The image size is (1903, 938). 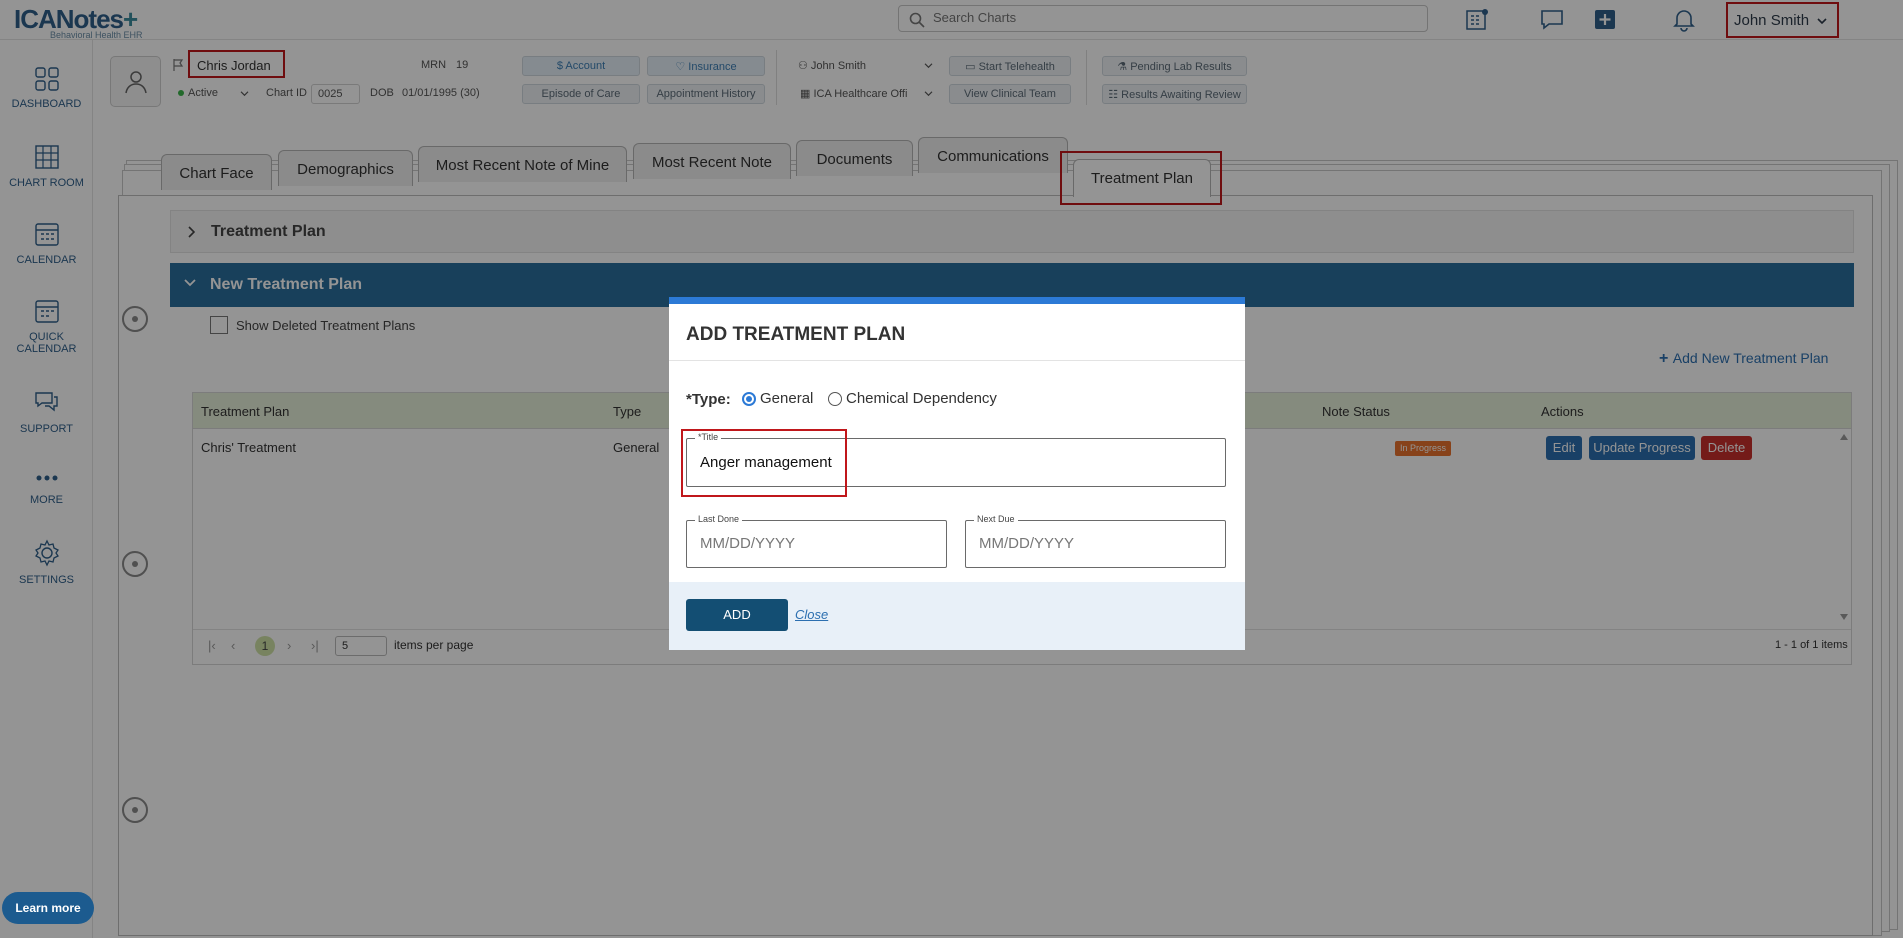 I want to click on dialog-title: ADD TREATMENT PLAN, so click(x=796, y=334).